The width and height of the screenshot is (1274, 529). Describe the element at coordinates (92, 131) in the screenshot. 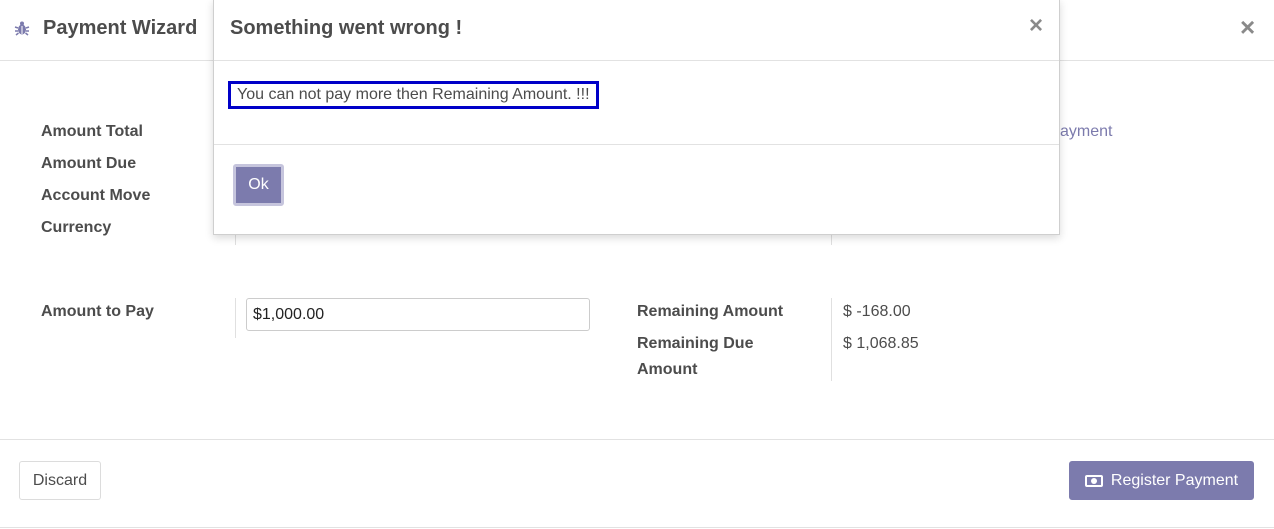

I see `amount-total-label: Amount Total` at that location.